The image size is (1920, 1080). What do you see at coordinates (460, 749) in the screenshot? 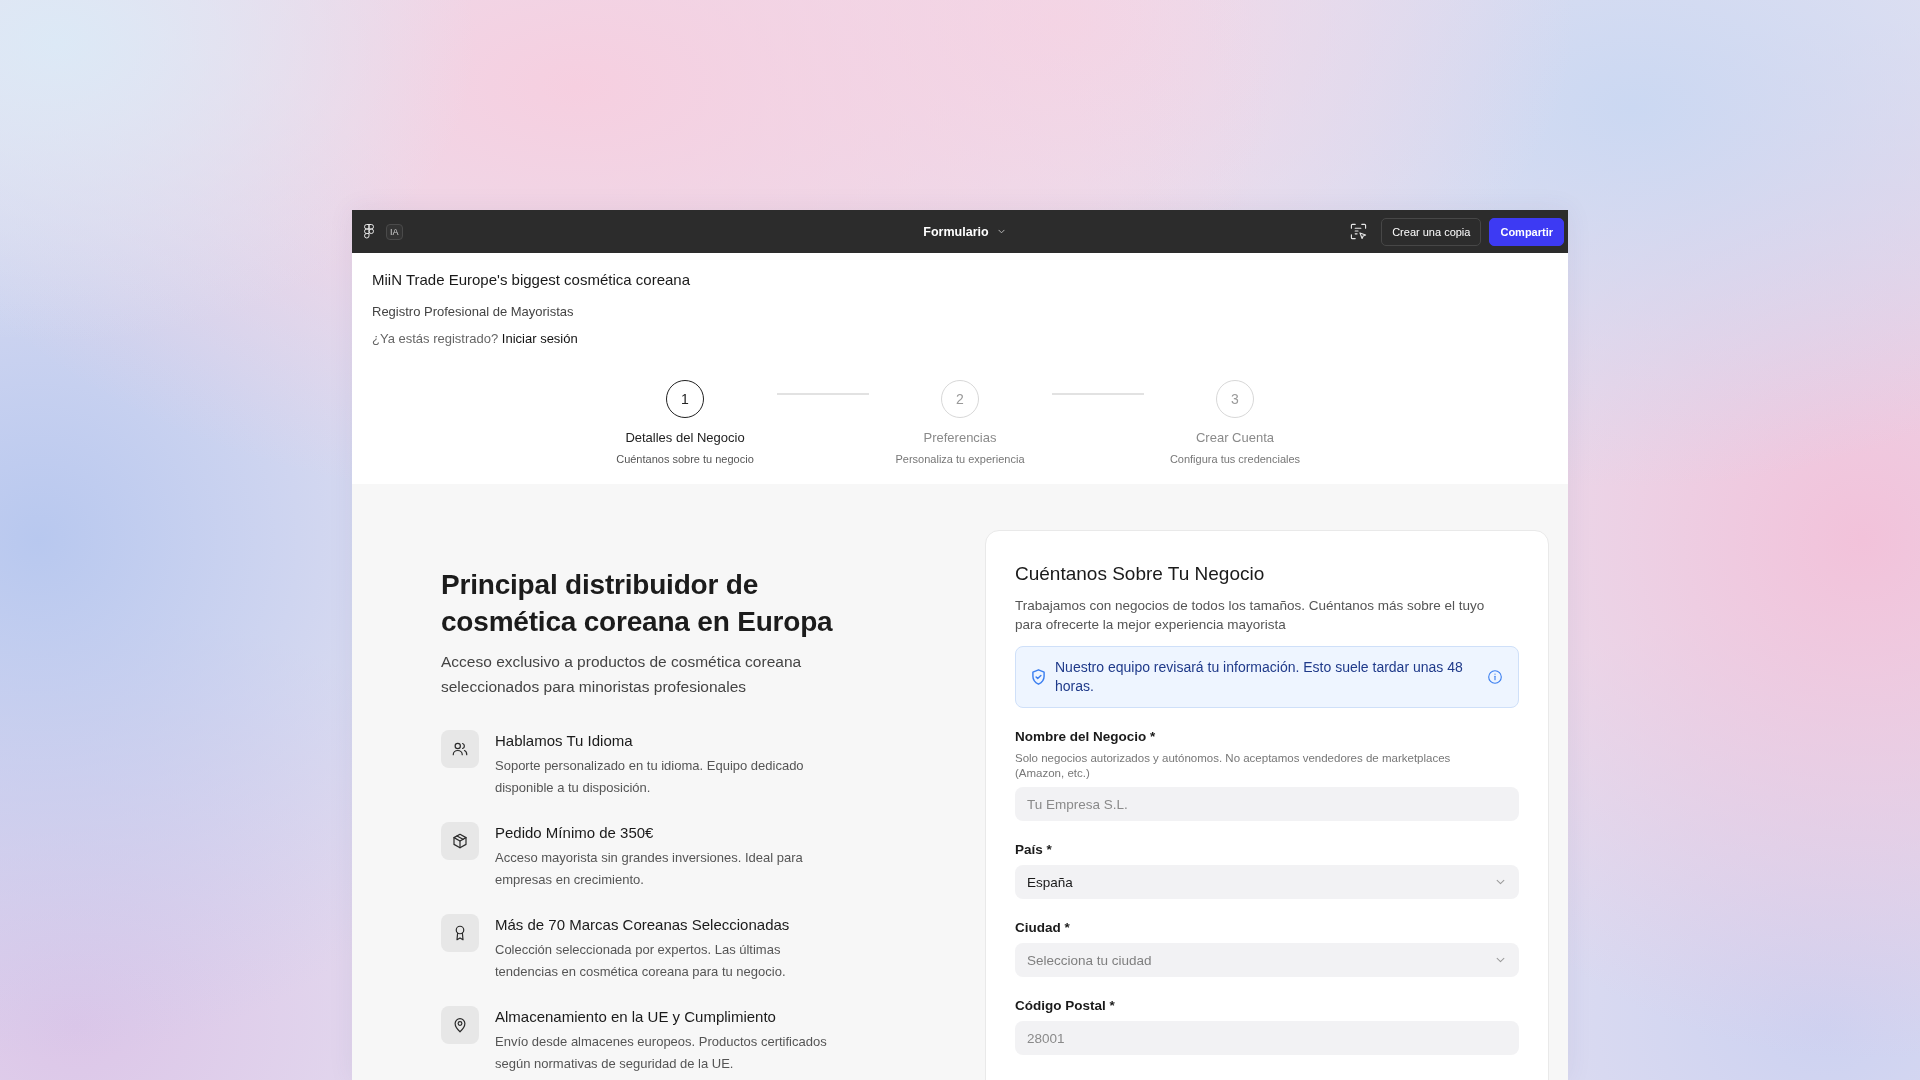
I see `users-icon` at bounding box center [460, 749].